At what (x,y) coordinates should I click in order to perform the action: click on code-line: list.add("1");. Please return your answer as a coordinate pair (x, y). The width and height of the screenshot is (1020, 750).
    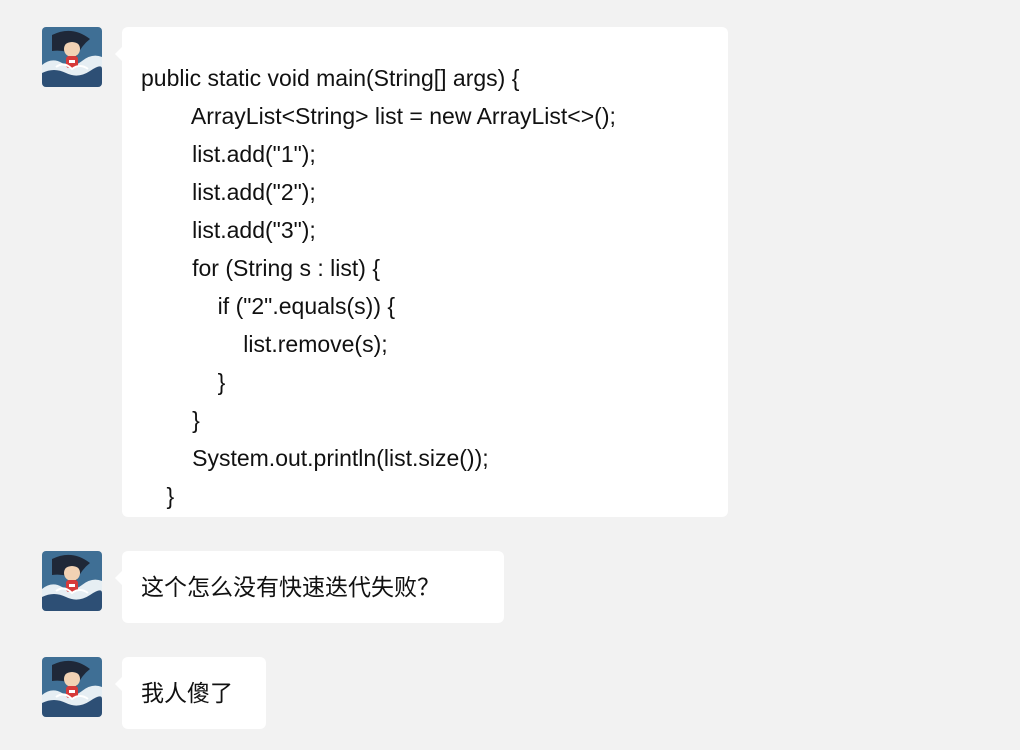
    Looking at the image, I should click on (228, 154).